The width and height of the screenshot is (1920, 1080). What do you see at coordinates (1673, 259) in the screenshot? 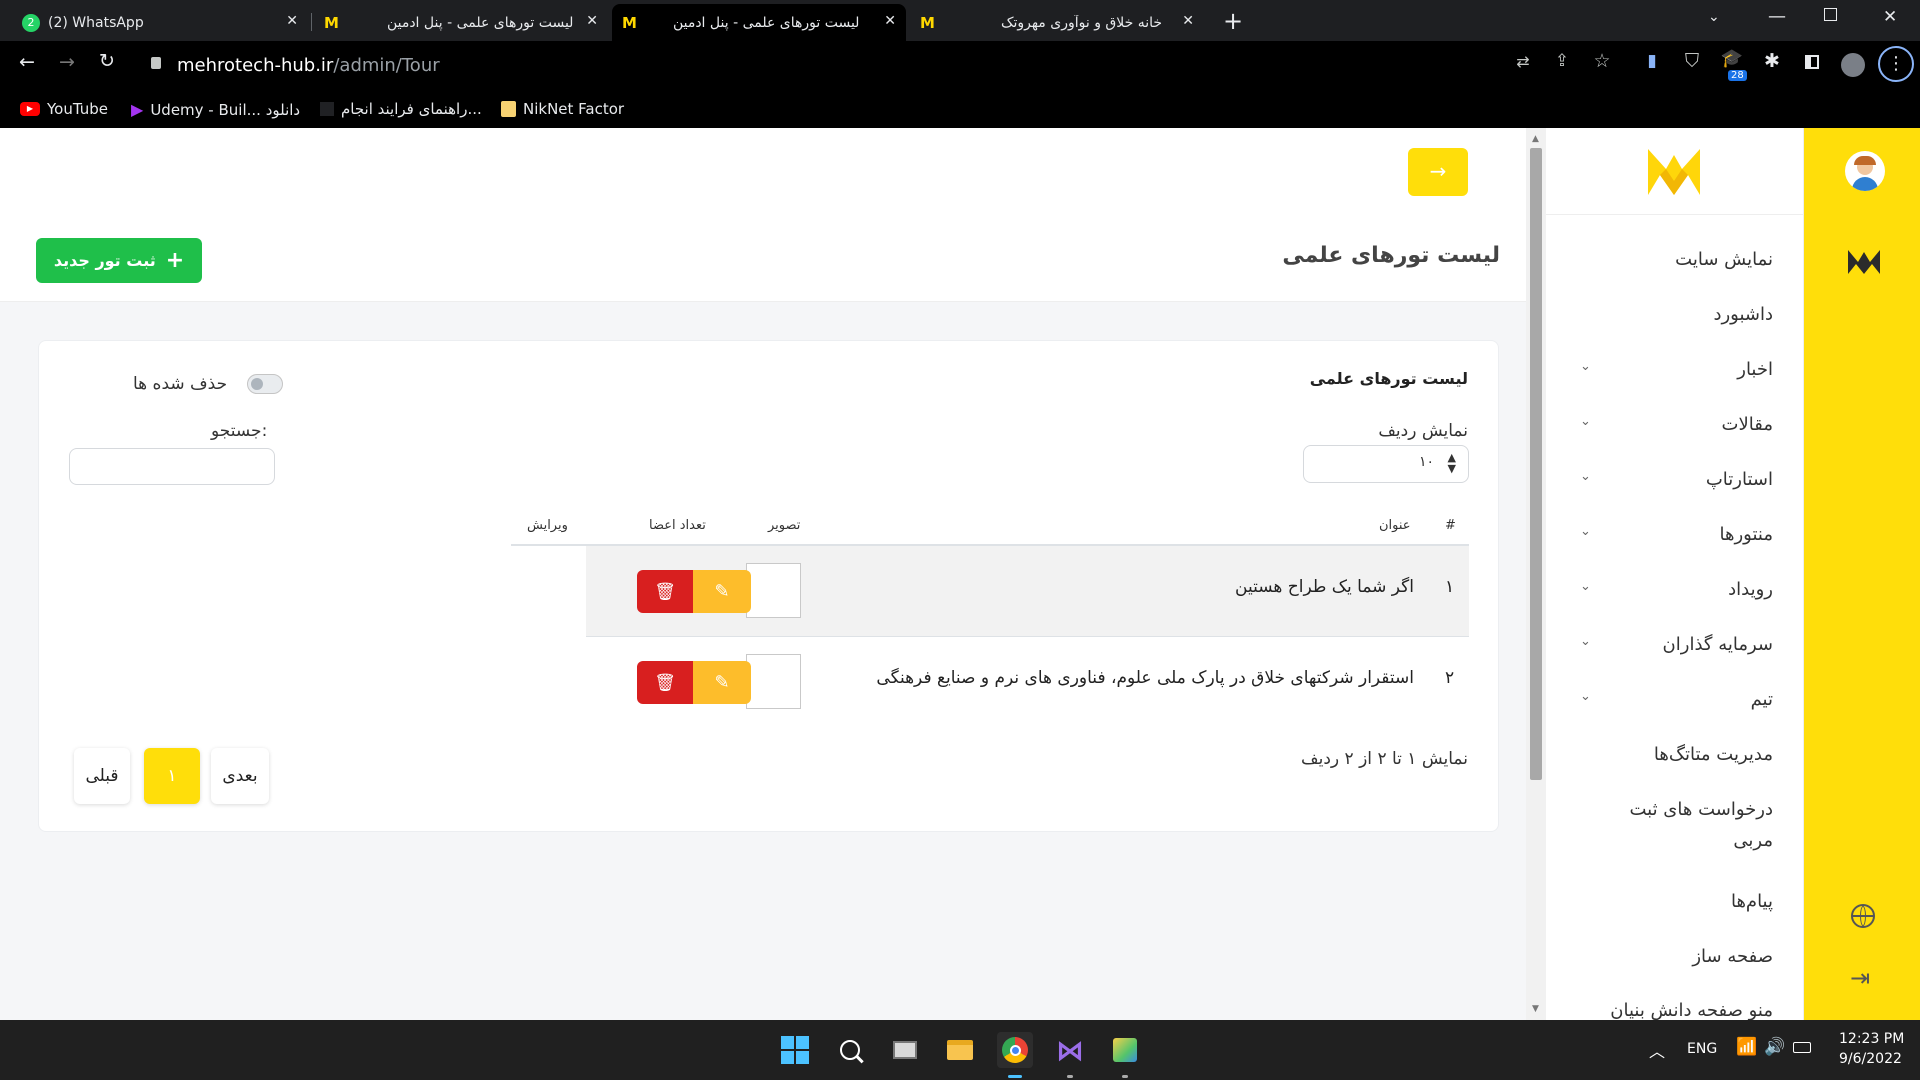
I see `sidebar-item: نمایش سایت` at bounding box center [1673, 259].